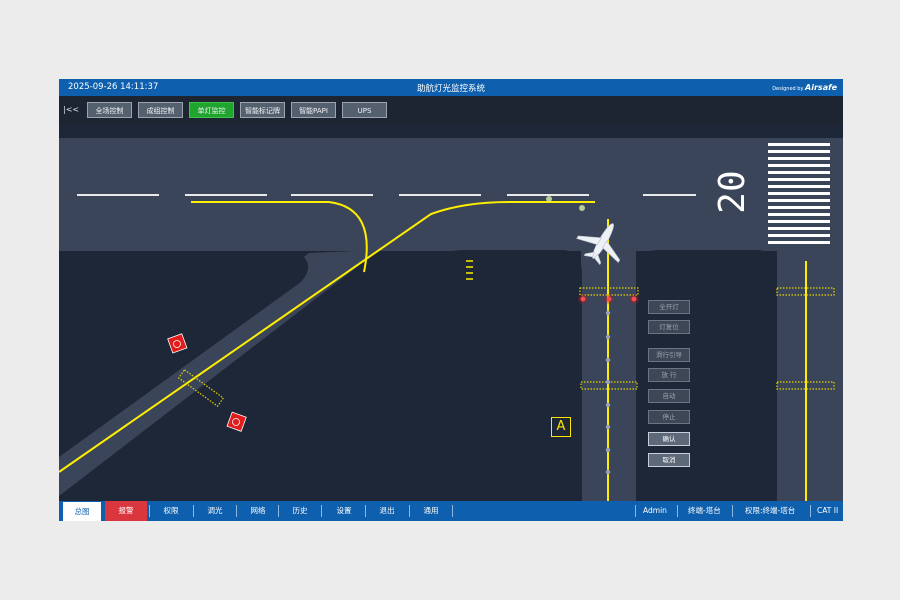 Image resolution: width=900 pixels, height=600 pixels. Describe the element at coordinates (451, 110) in the screenshot. I see `toolbar: |<< 全场控制 成组控制 单灯监控 智能标记牌 智能PAPI UPS` at that location.